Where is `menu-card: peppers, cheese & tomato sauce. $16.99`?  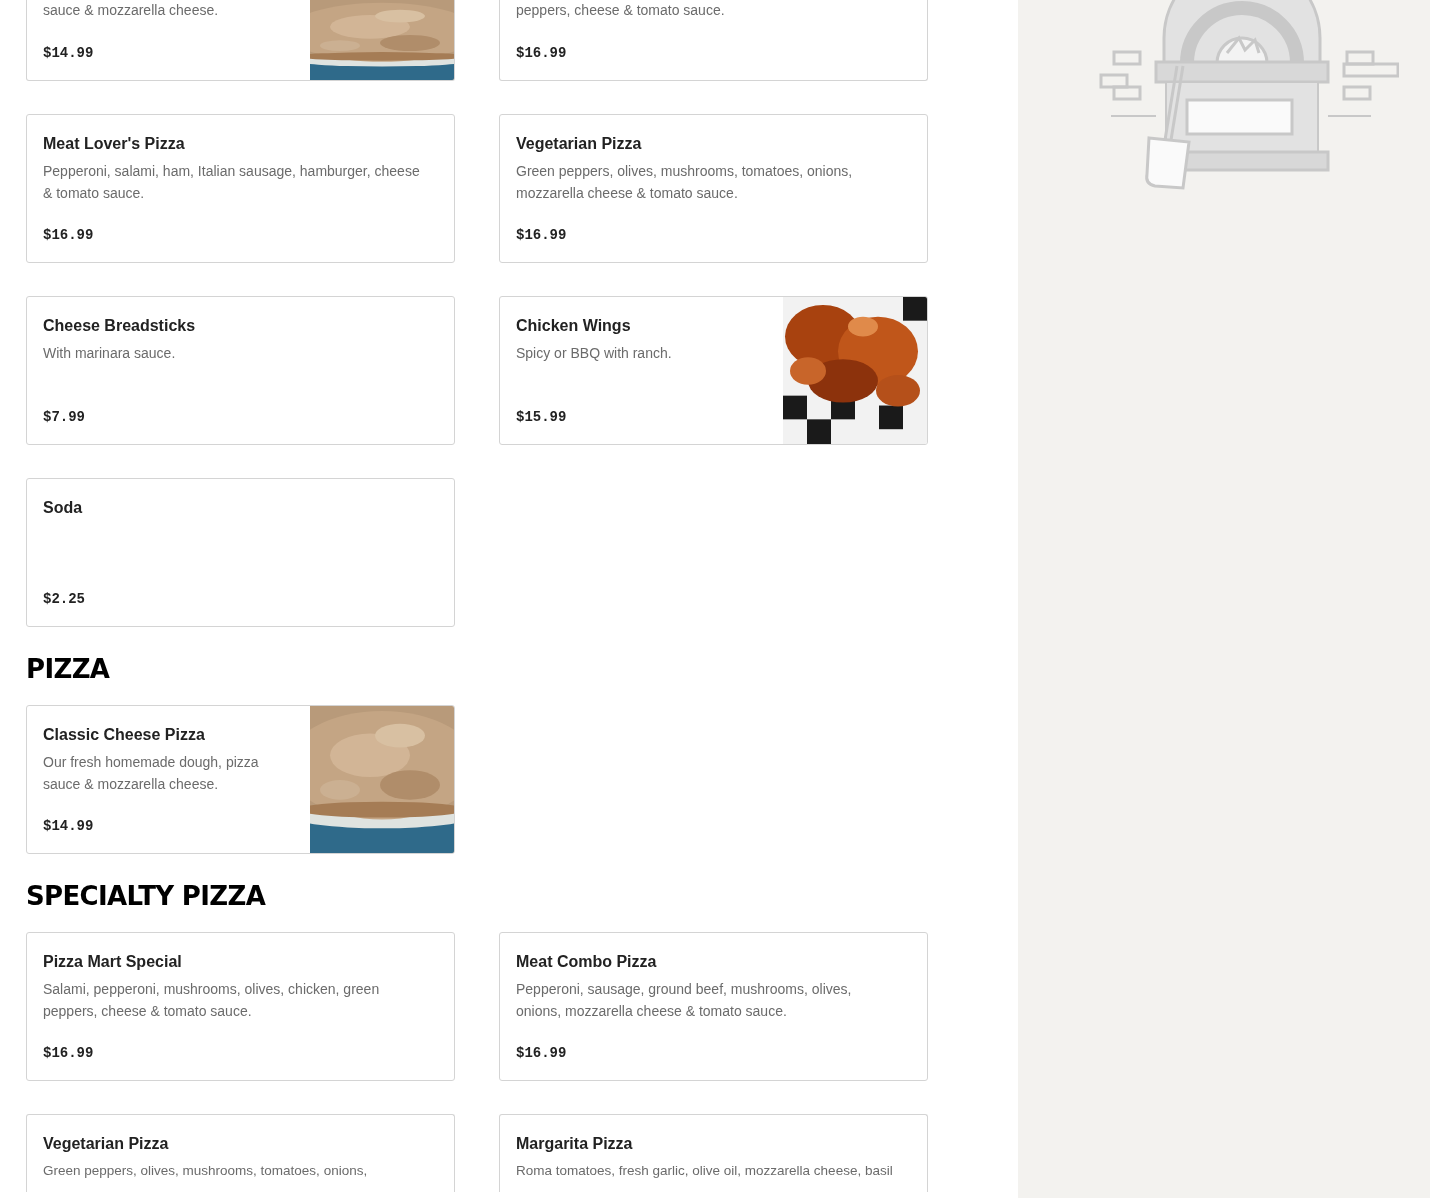
menu-card: peppers, cheese & tomato sauce. $16.99 is located at coordinates (713, 40).